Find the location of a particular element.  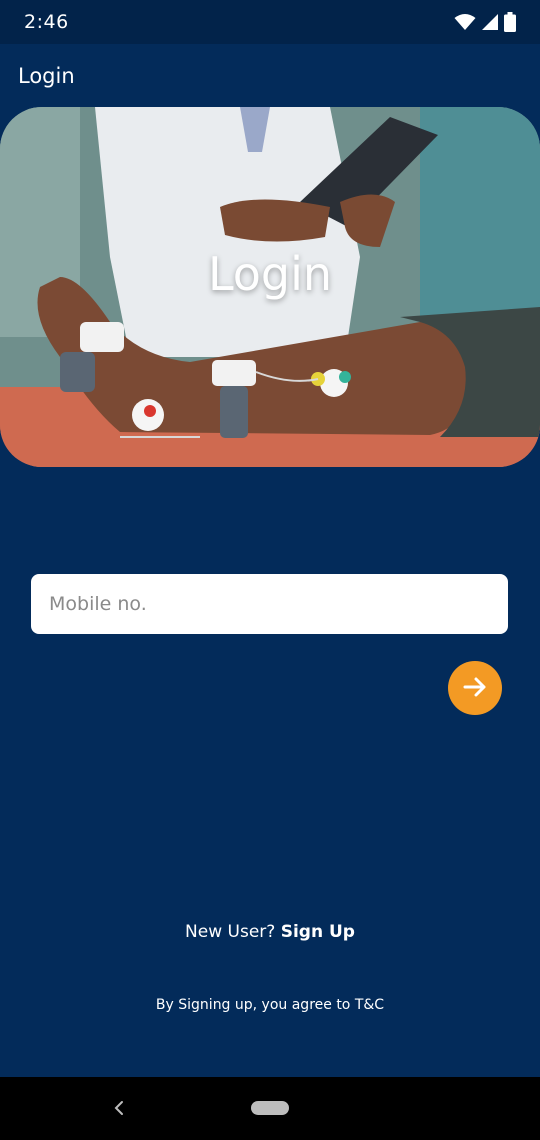

terms-text: By Signing up, you agree to T&C is located at coordinates (270, 1005).